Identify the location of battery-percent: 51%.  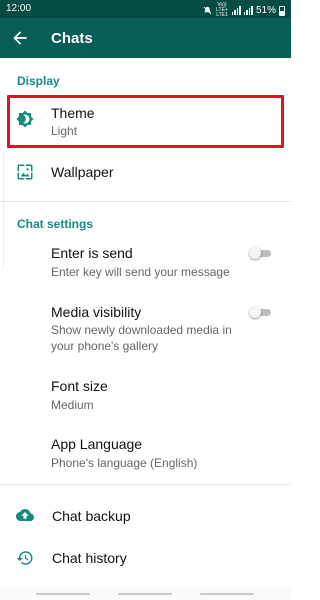
(265, 10).